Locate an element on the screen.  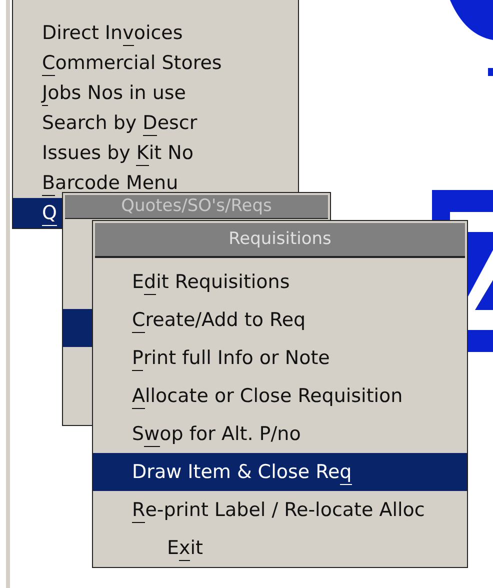
submenu-title: Quotes/SO's/Reqs is located at coordinates (196, 207).